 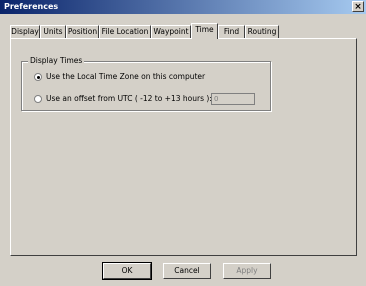 I want to click on utc-offset-input: 0, so click(x=233, y=99).